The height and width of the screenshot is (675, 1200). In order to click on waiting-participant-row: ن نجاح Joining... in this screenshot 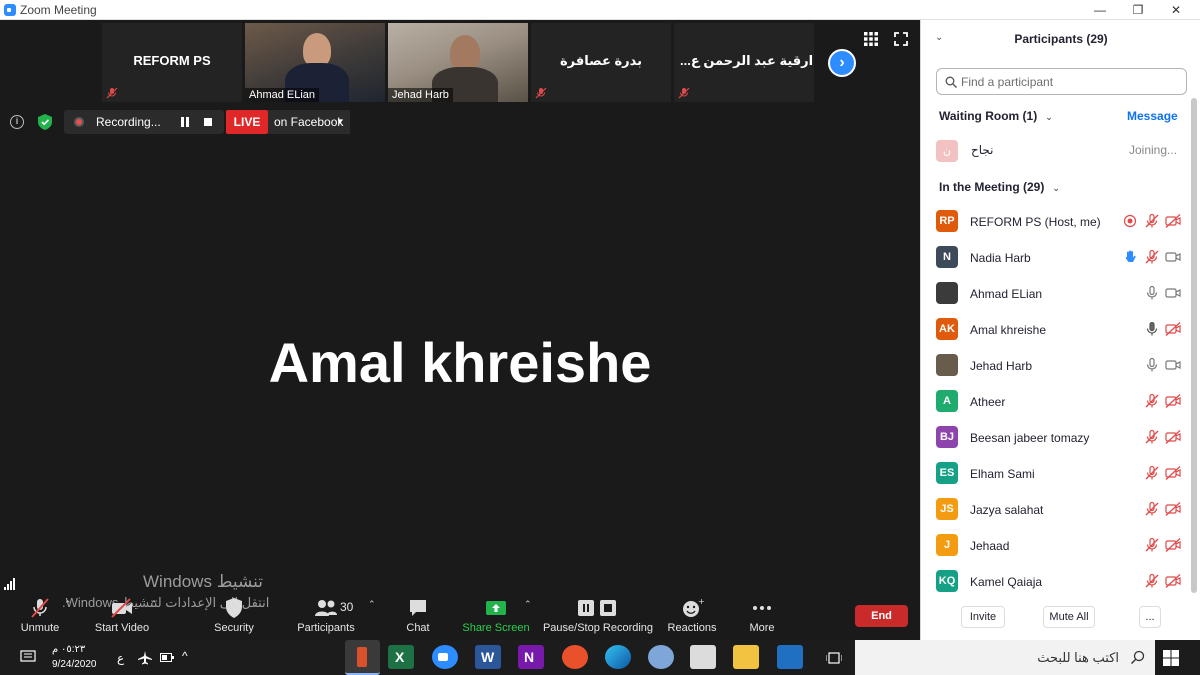, I will do `click(1060, 150)`.